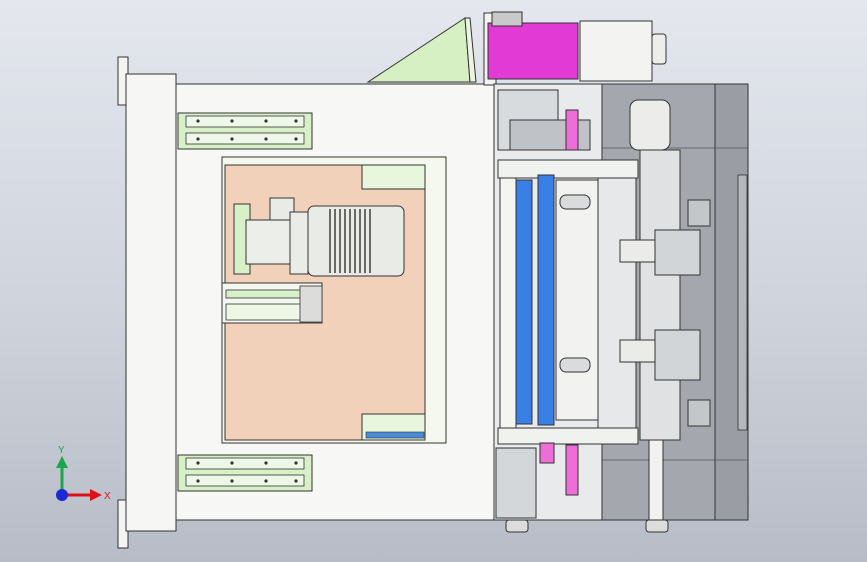  I want to click on left-flange, so click(147, 302).